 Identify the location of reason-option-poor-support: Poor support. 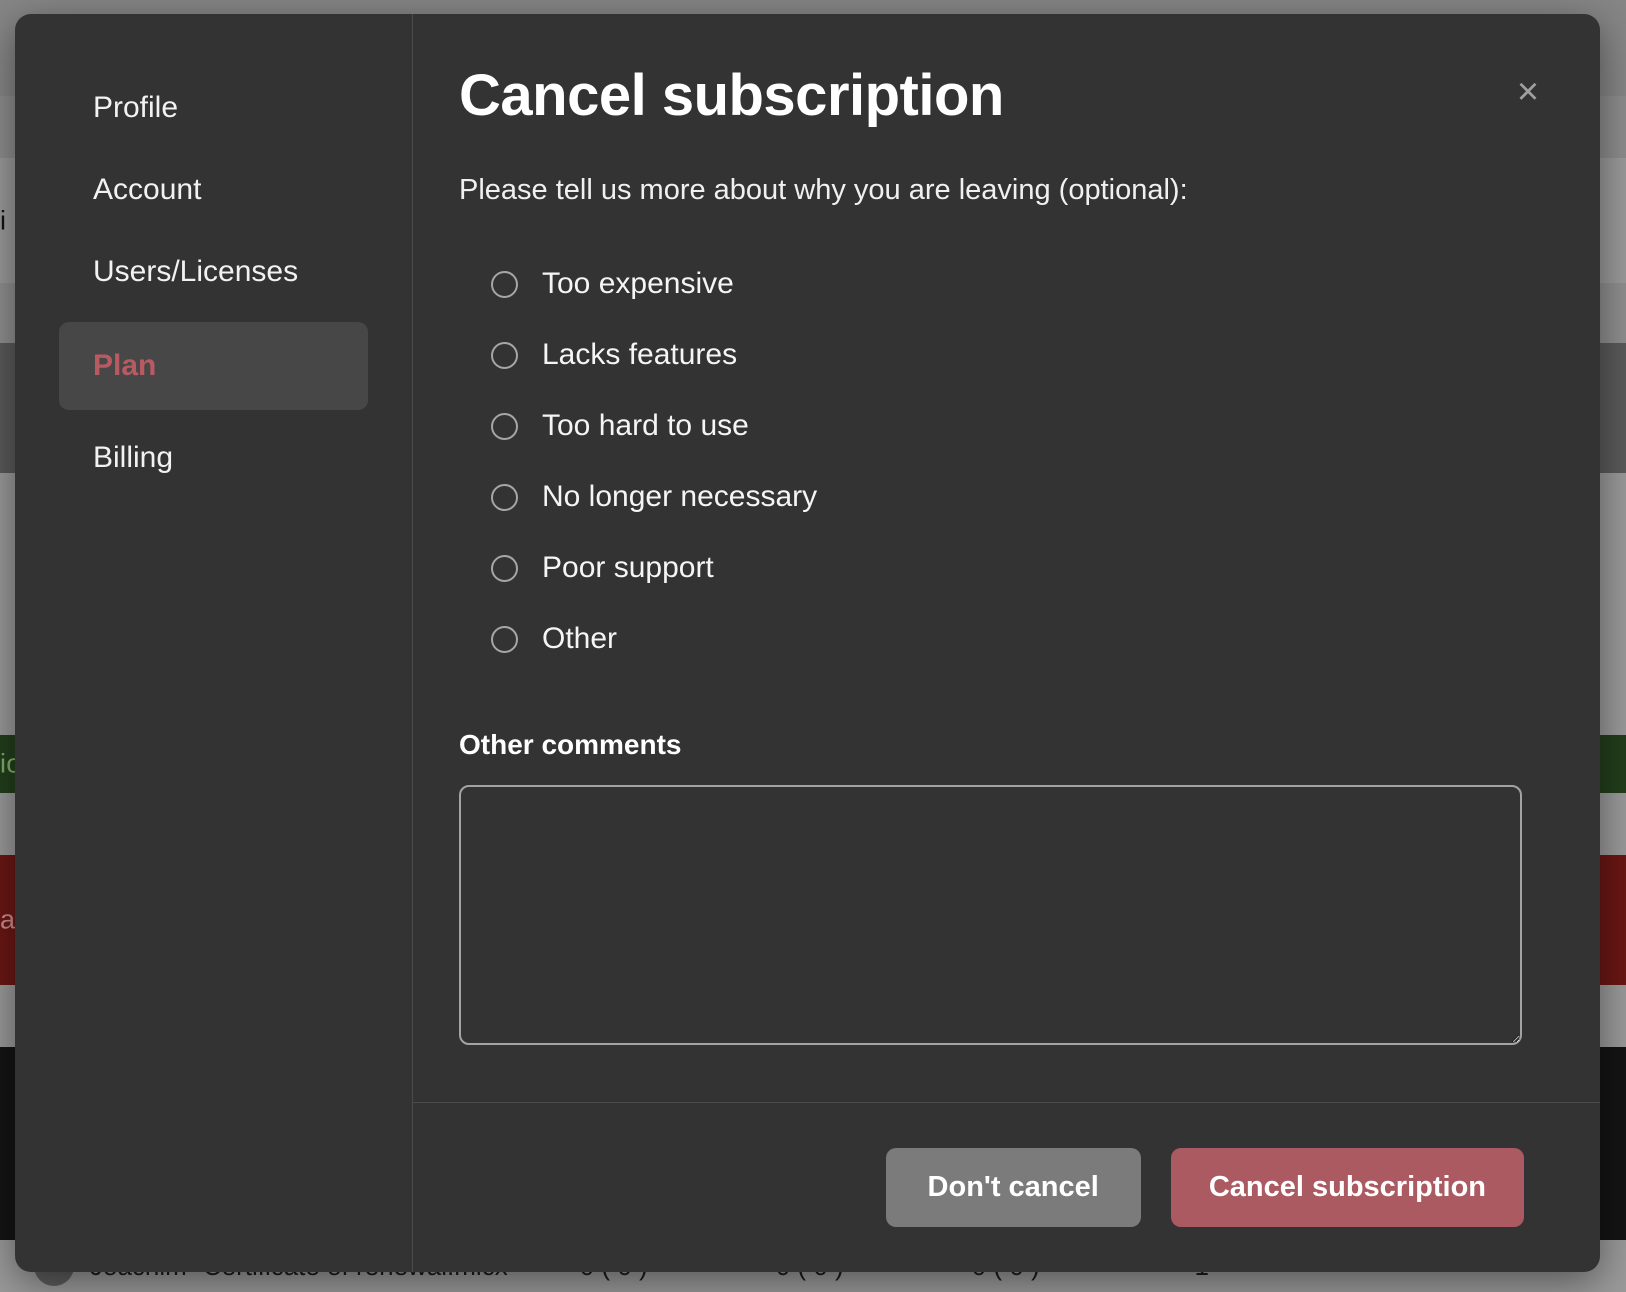
(1005, 568).